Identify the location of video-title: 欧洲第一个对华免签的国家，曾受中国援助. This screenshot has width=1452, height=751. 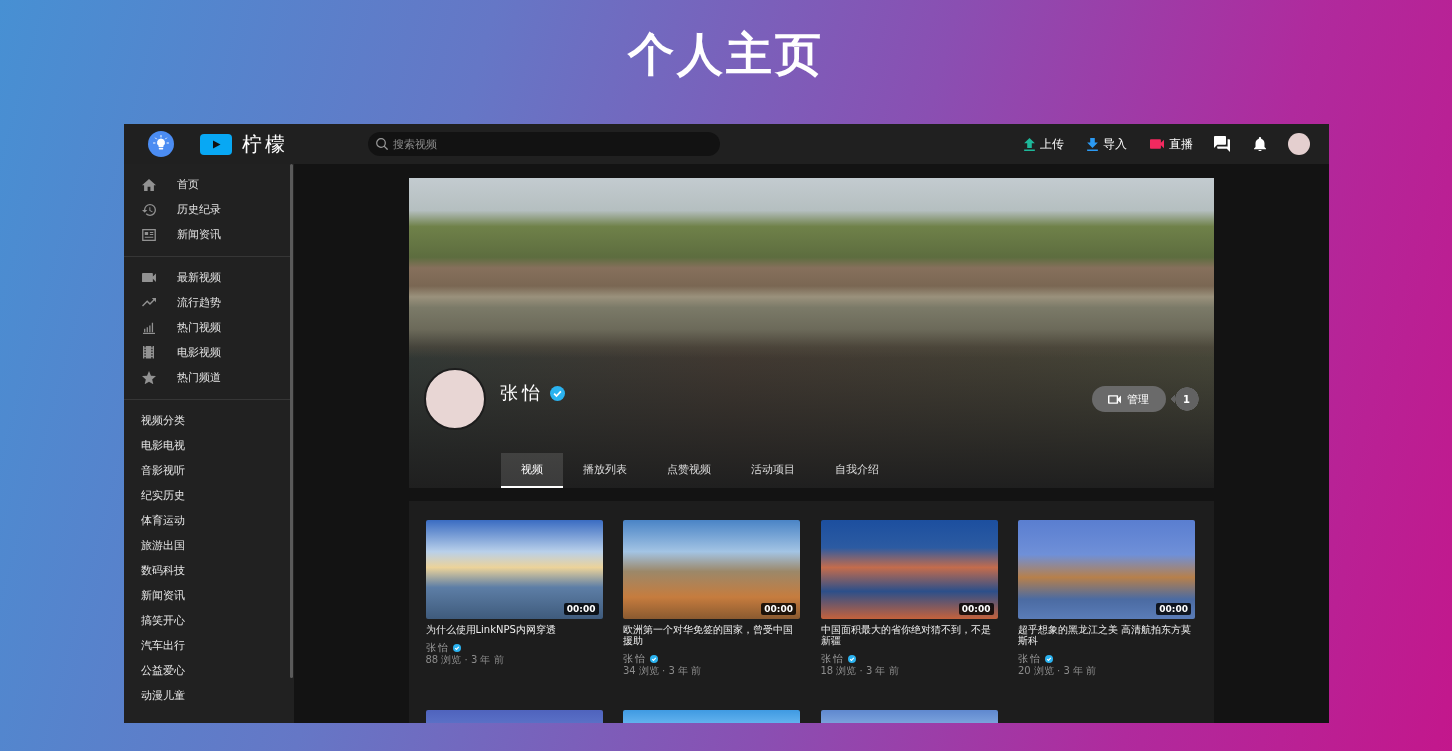
(711, 635).